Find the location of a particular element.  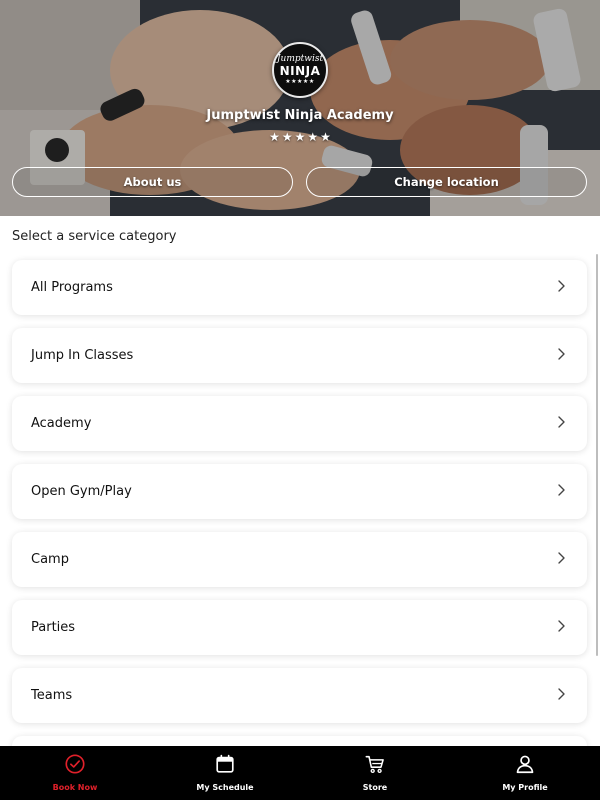

scrollbar is located at coordinates (597, 455).